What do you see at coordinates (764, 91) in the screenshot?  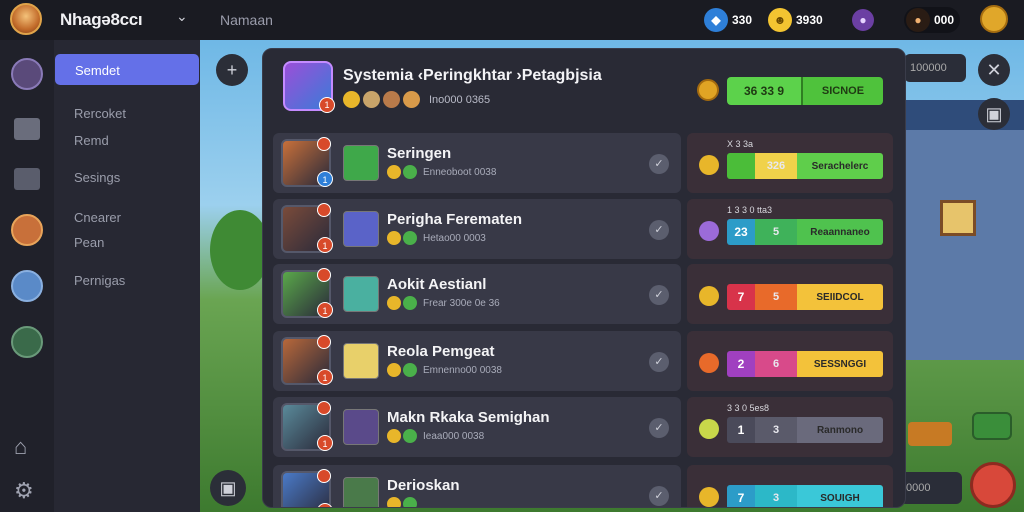 I see `header-bar-value: 36 33 9` at bounding box center [764, 91].